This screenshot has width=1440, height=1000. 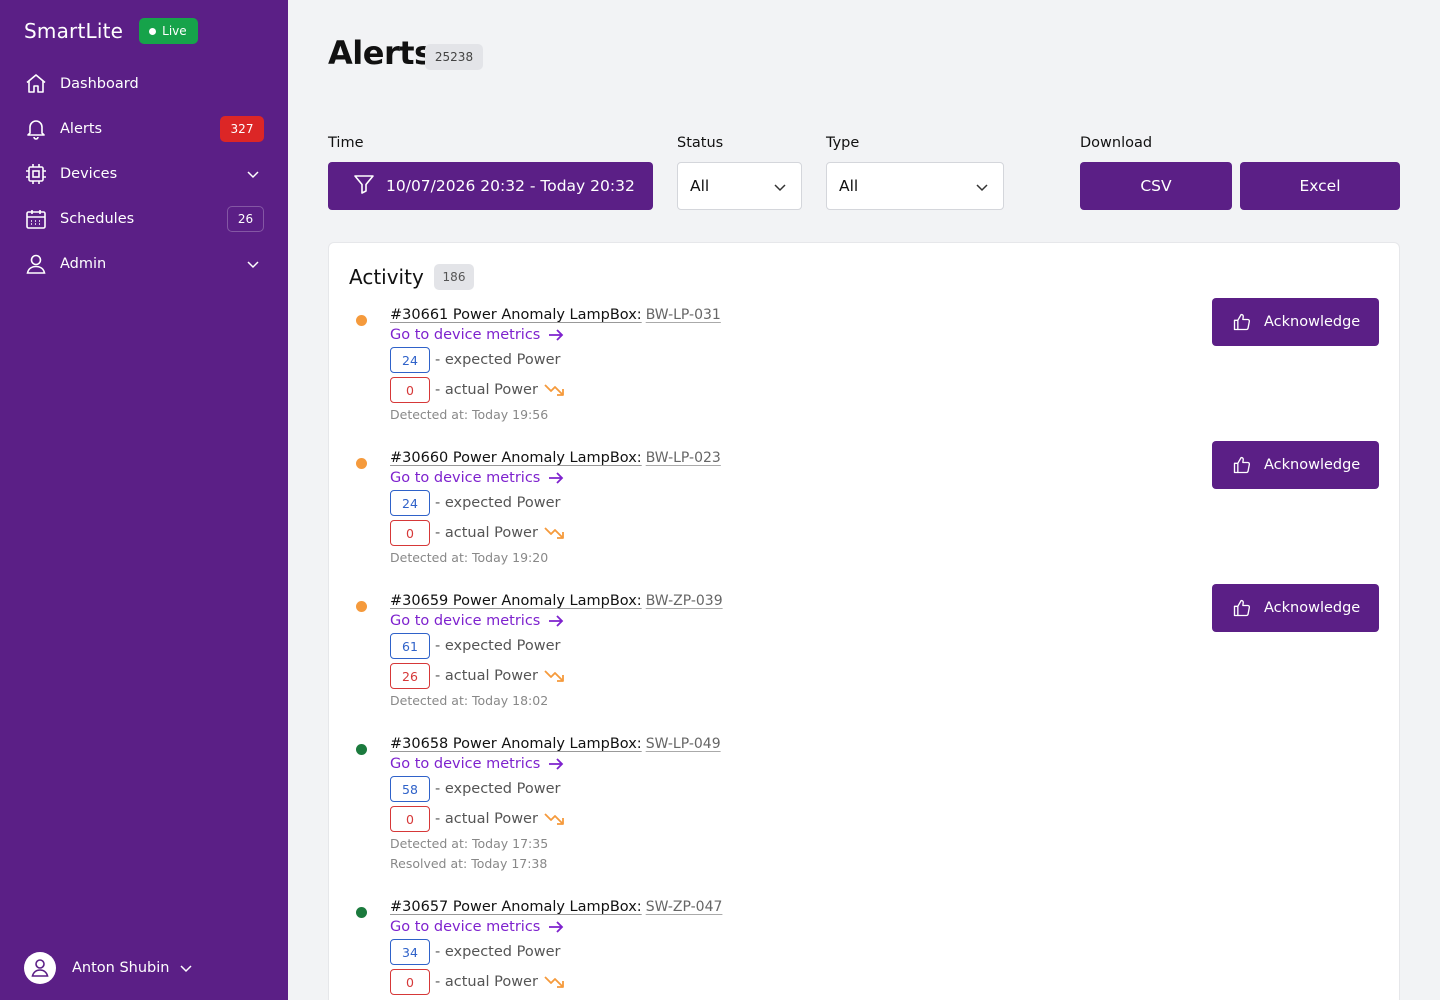 What do you see at coordinates (683, 315) in the screenshot?
I see `device-link: BW-LP-031` at bounding box center [683, 315].